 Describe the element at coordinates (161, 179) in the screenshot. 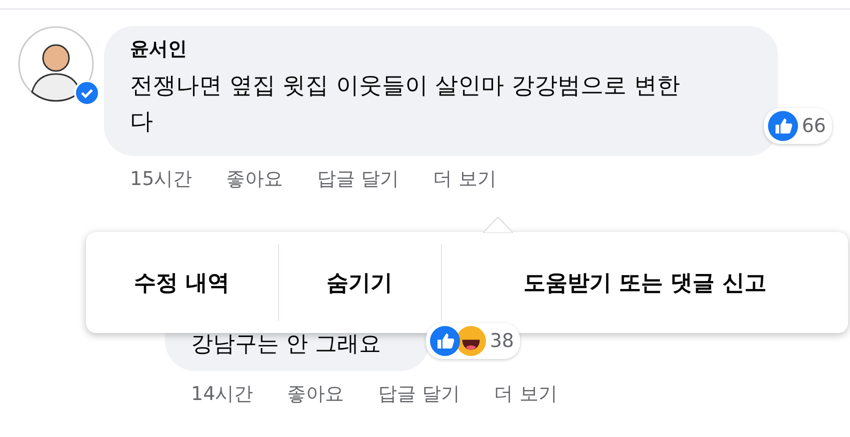

I see `timestamp: 15시간` at that location.